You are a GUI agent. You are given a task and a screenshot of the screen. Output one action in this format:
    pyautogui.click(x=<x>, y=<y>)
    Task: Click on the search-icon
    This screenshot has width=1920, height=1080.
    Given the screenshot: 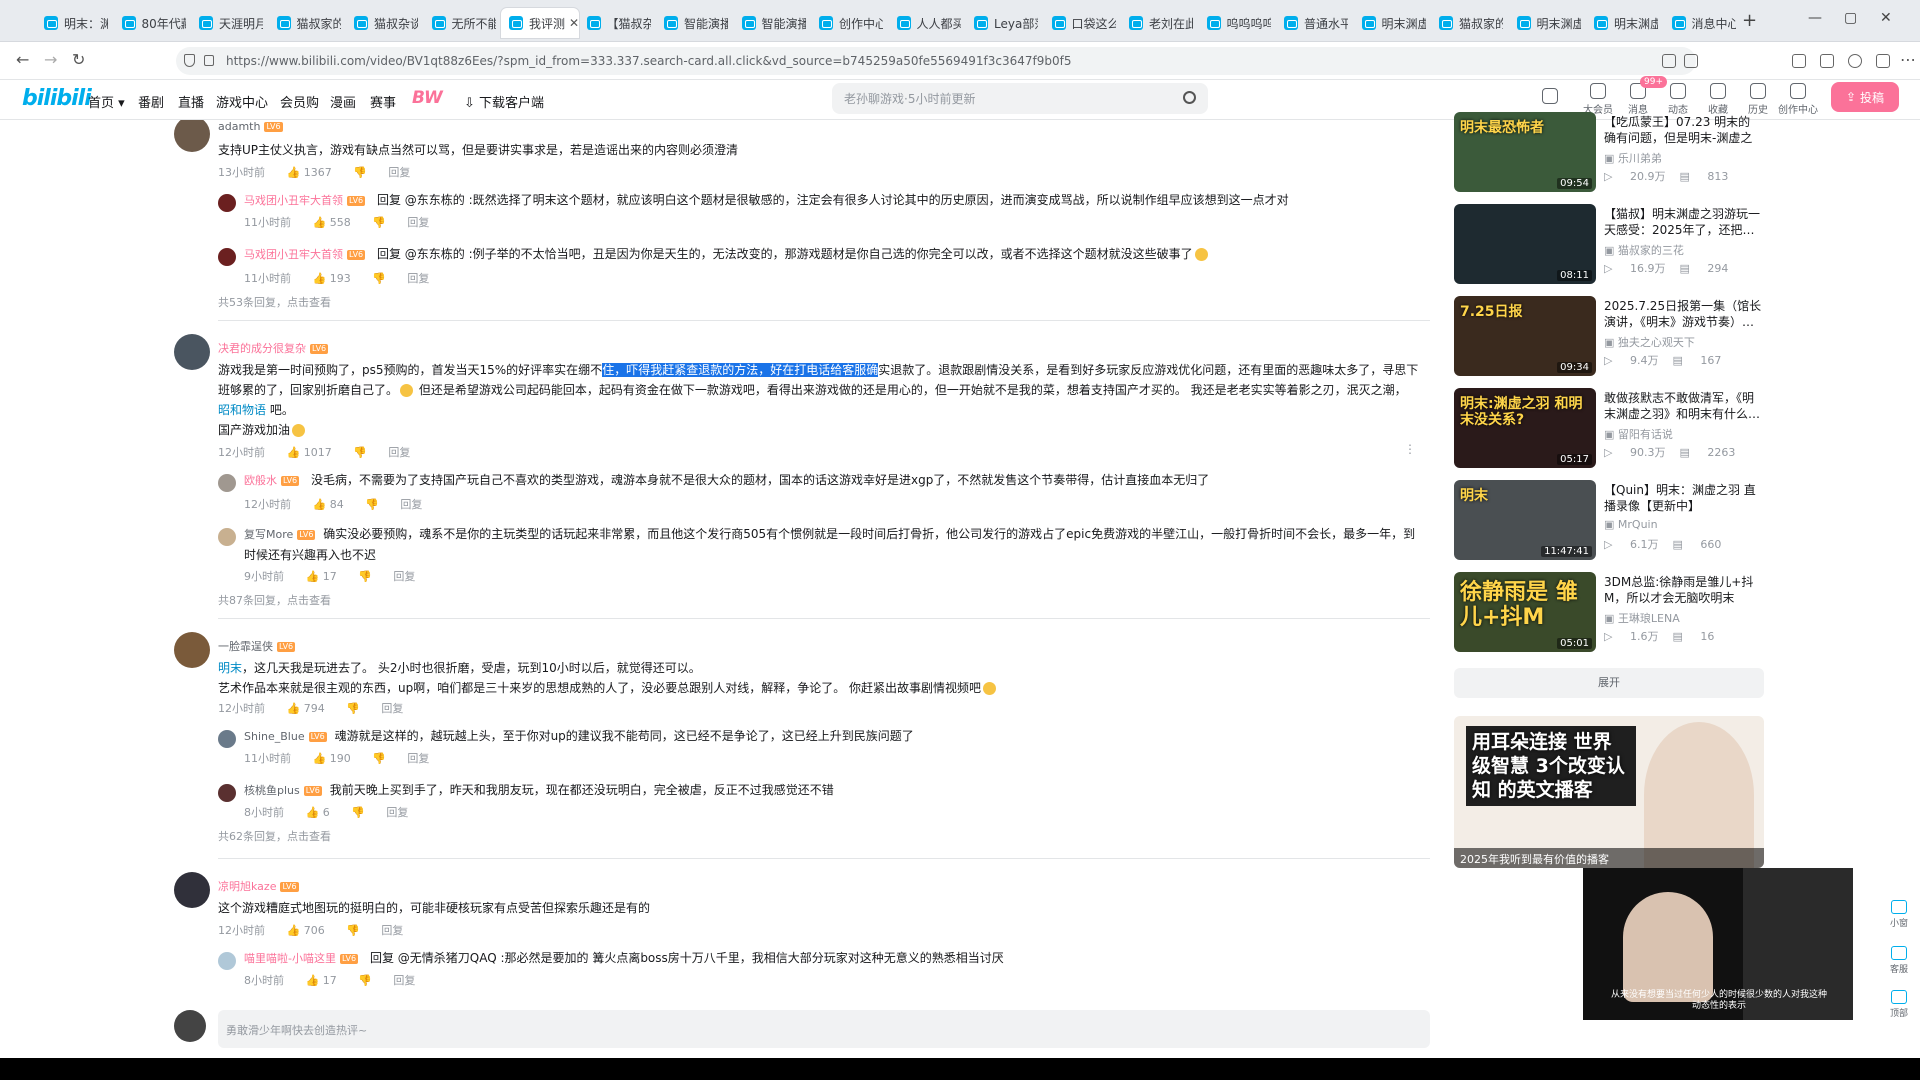 What is the action you would take?
    pyautogui.click(x=1189, y=97)
    